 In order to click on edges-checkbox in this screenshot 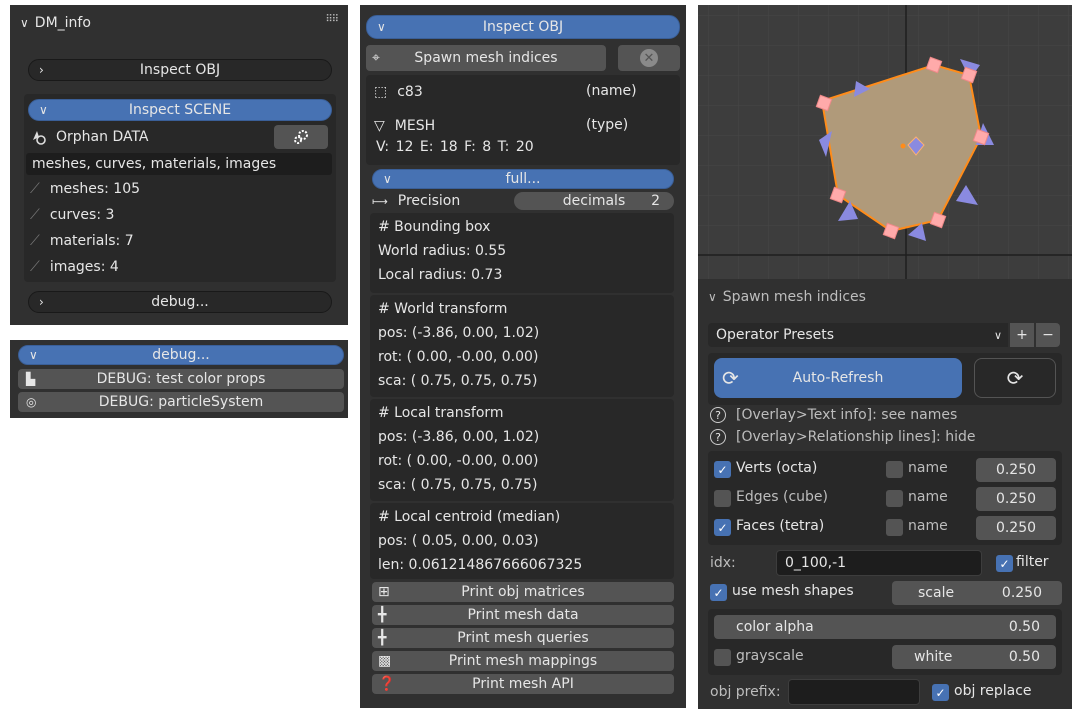, I will do `click(722, 498)`.